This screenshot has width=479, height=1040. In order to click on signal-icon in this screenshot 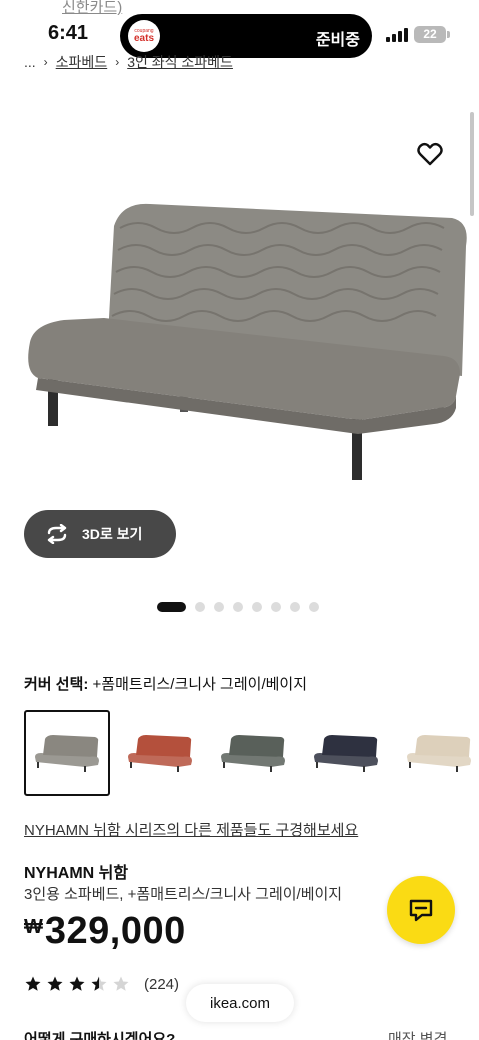, I will do `click(397, 35)`.